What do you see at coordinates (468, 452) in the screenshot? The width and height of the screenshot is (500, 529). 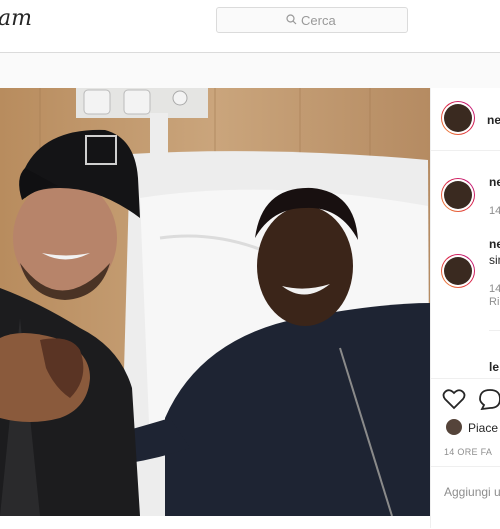 I see `post-timestamp: 14 ORE FA` at bounding box center [468, 452].